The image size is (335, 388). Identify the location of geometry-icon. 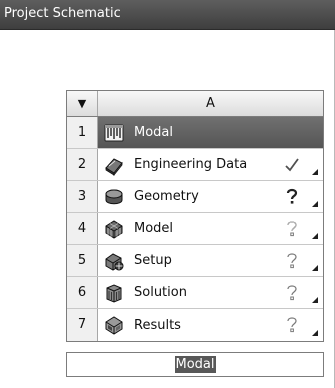
(114, 196).